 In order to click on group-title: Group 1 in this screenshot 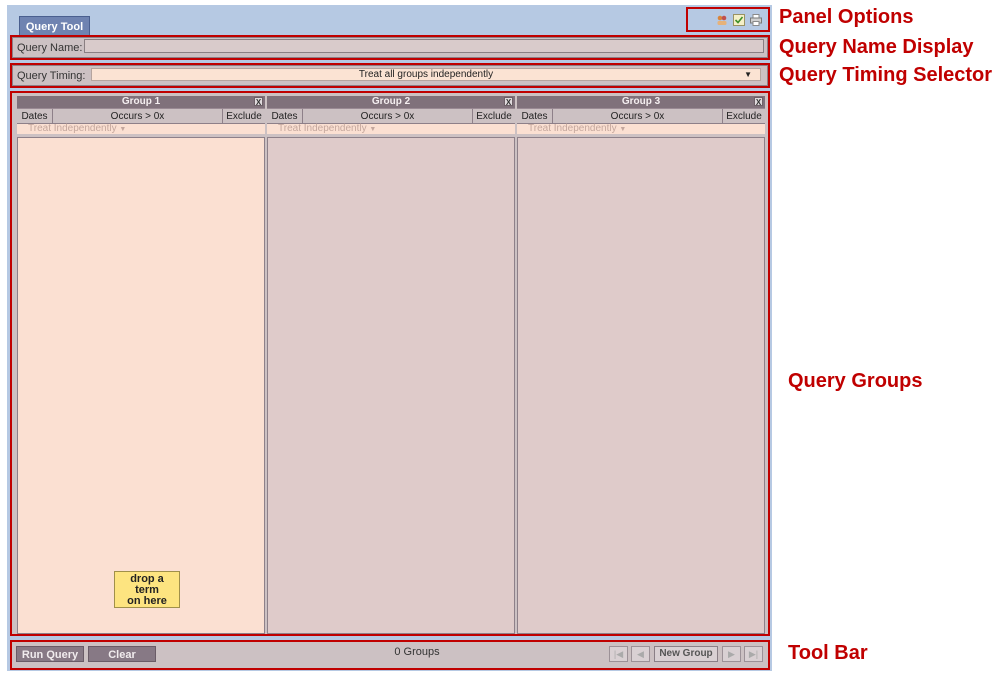, I will do `click(141, 101)`.